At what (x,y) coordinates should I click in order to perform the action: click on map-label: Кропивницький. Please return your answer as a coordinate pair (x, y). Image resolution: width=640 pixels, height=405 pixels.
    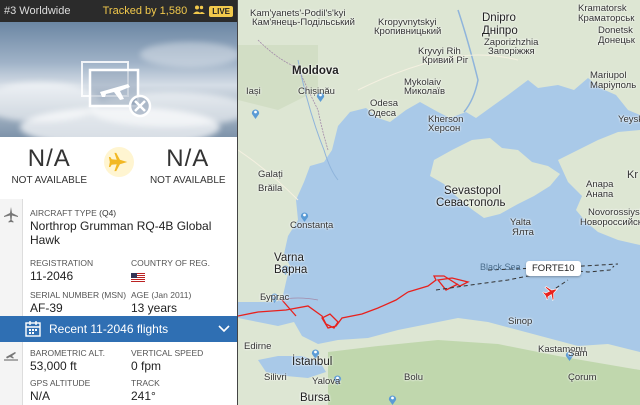
    Looking at the image, I should click on (408, 31).